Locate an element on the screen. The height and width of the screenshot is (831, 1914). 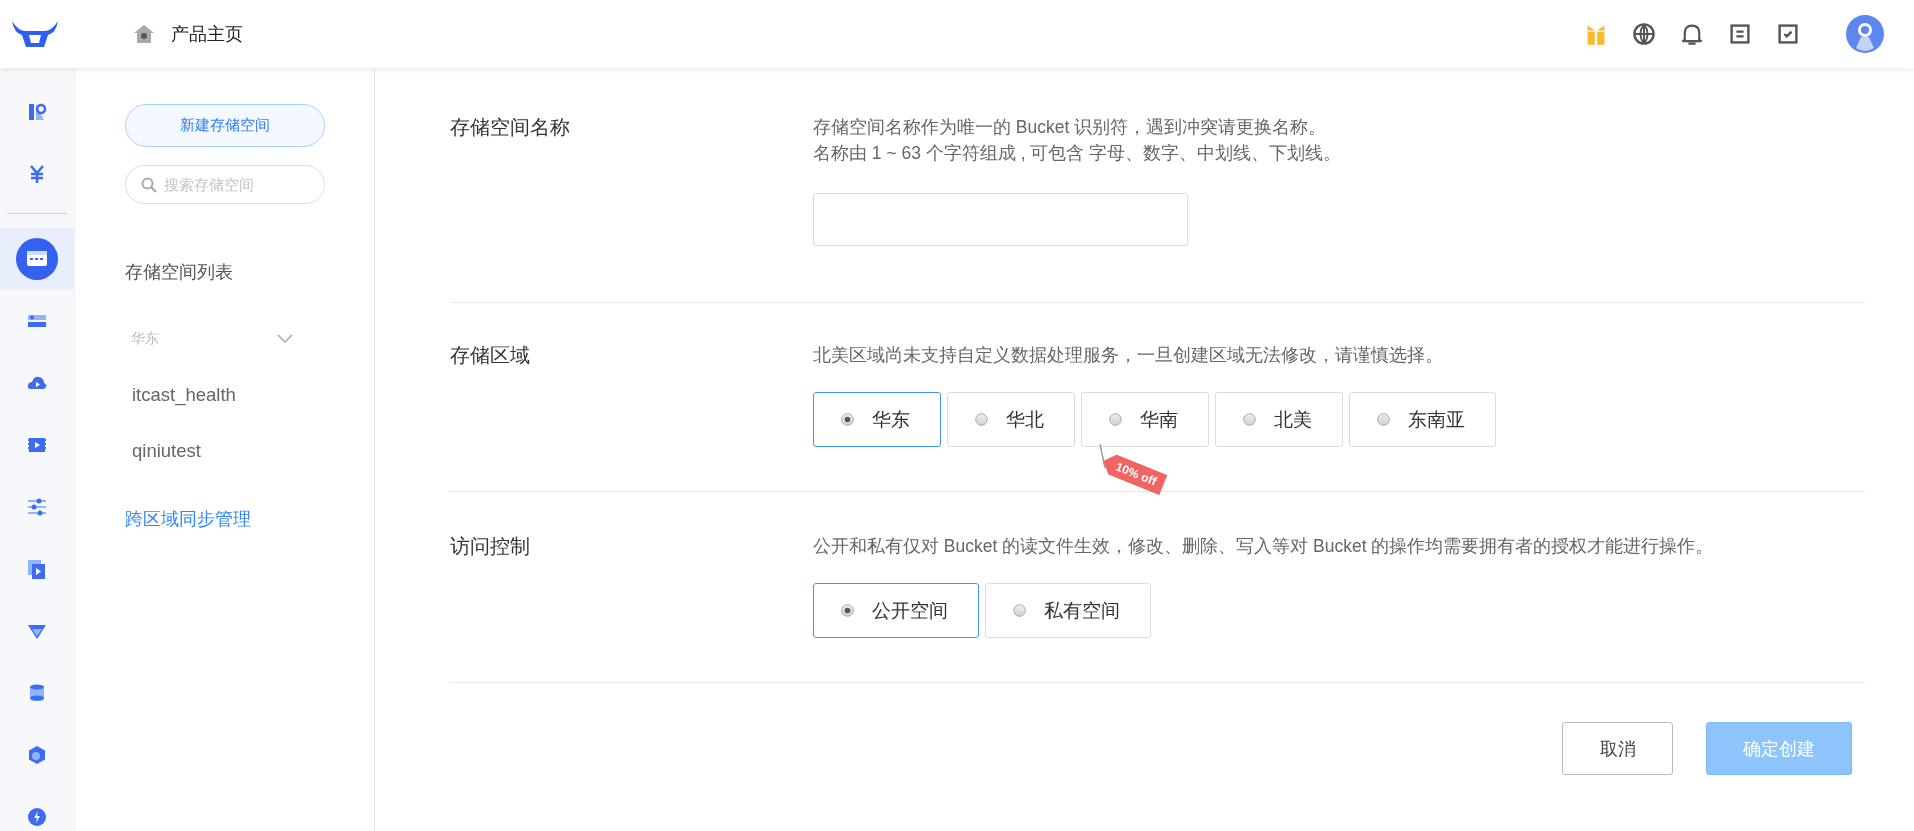
rail-item is located at coordinates (37, 259).